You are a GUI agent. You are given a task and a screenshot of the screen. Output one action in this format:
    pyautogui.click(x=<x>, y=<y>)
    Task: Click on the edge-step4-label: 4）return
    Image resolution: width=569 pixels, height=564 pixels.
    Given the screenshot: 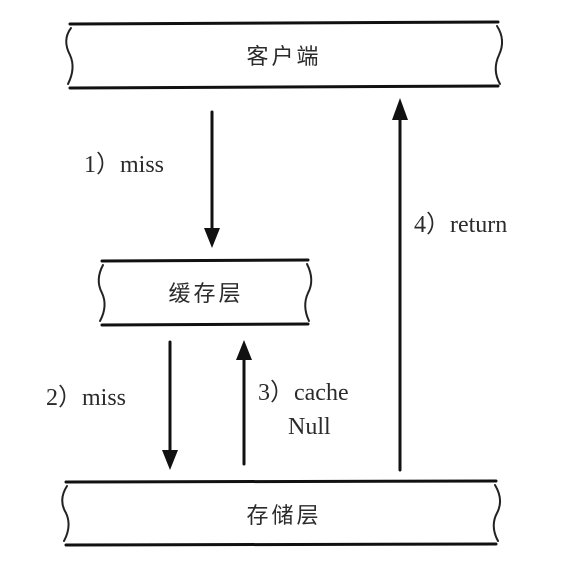 What is the action you would take?
    pyautogui.click(x=460, y=225)
    